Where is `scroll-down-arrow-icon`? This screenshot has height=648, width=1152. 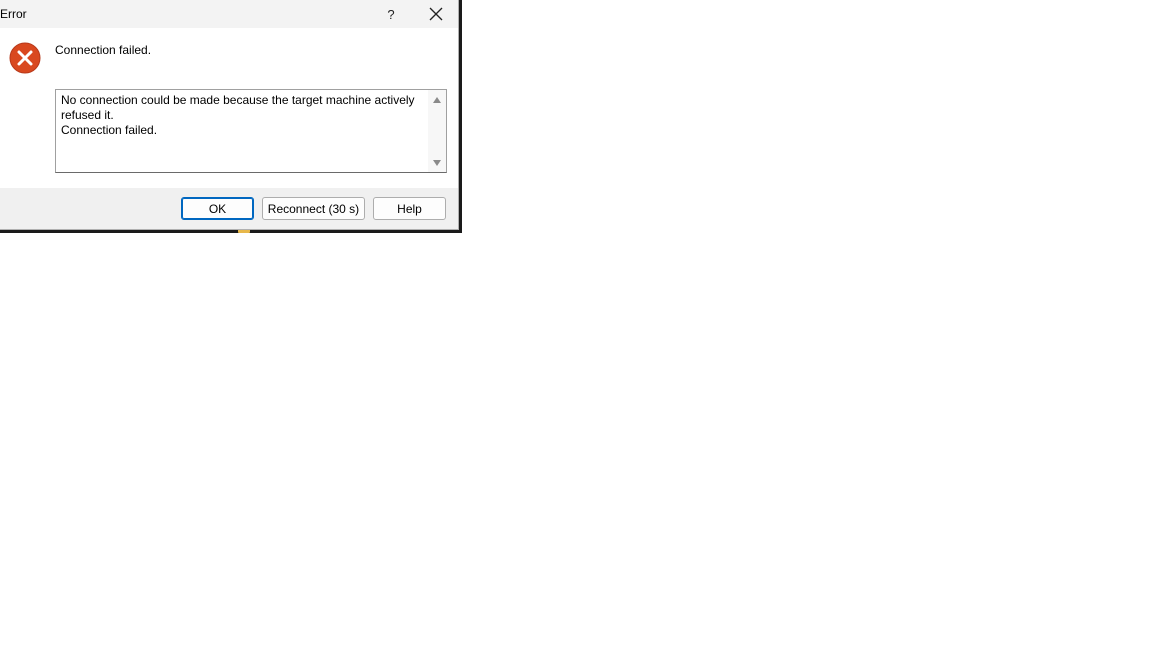 scroll-down-arrow-icon is located at coordinates (437, 163).